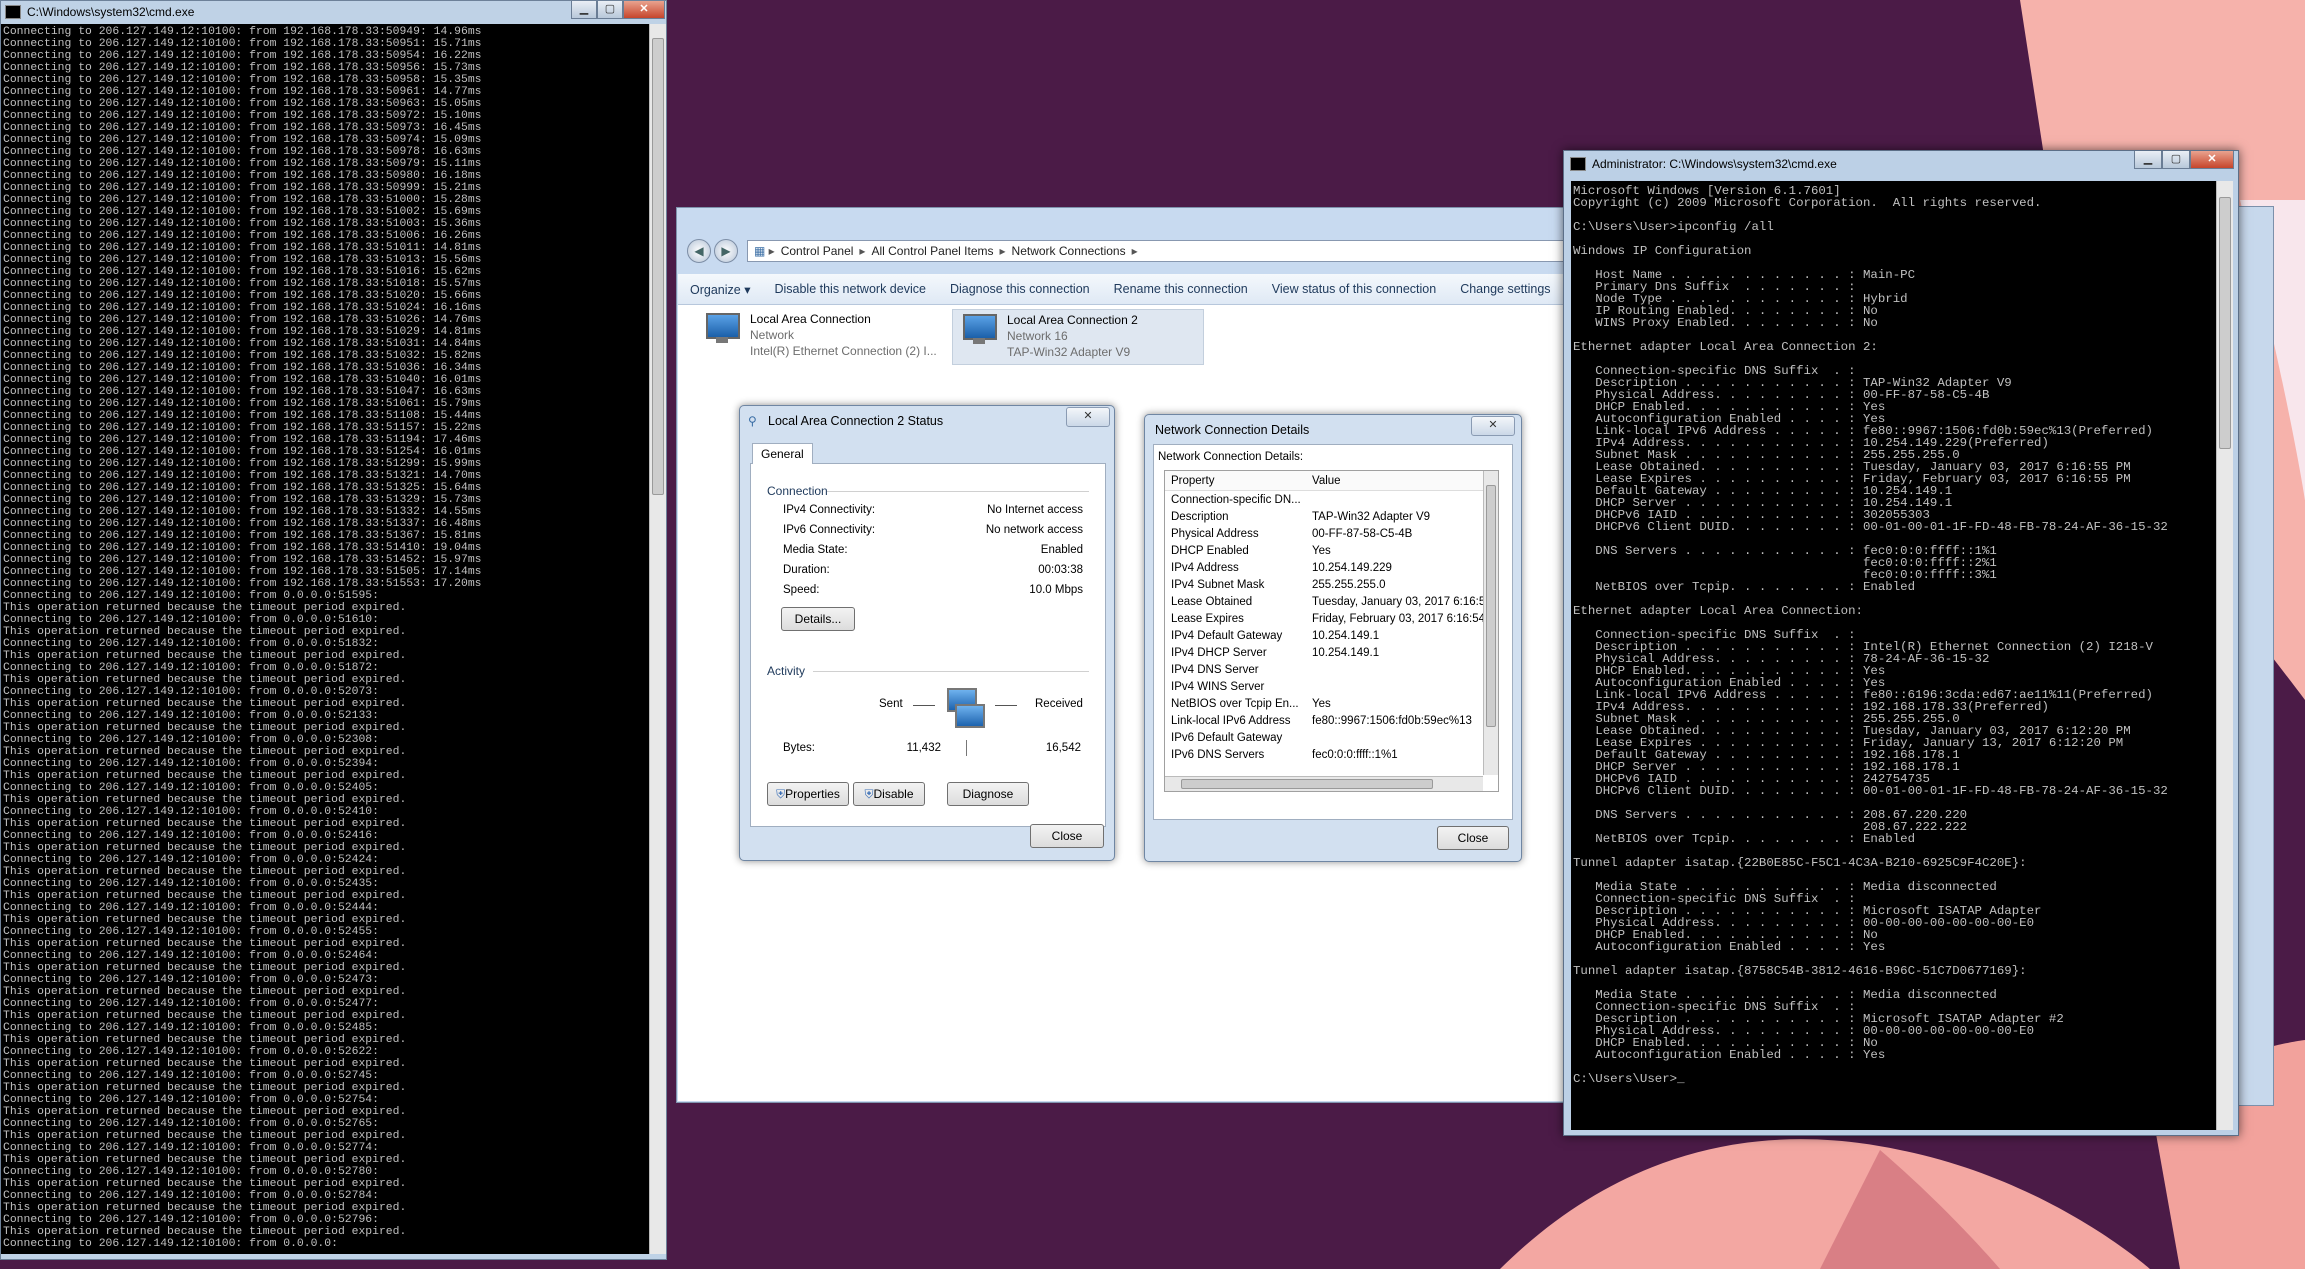 The image size is (2305, 1269). What do you see at coordinates (1212, 601) in the screenshot?
I see `property-cell: Lease Obtained` at bounding box center [1212, 601].